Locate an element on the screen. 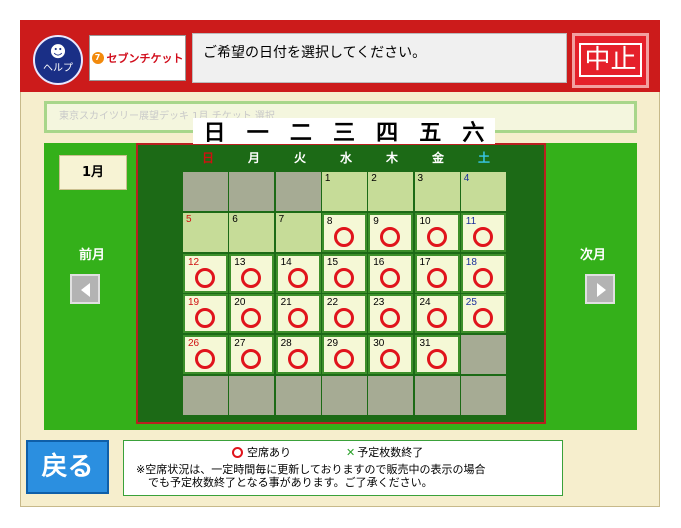 The width and height of the screenshot is (681, 528). weekday-label: 火 is located at coordinates (299, 158).